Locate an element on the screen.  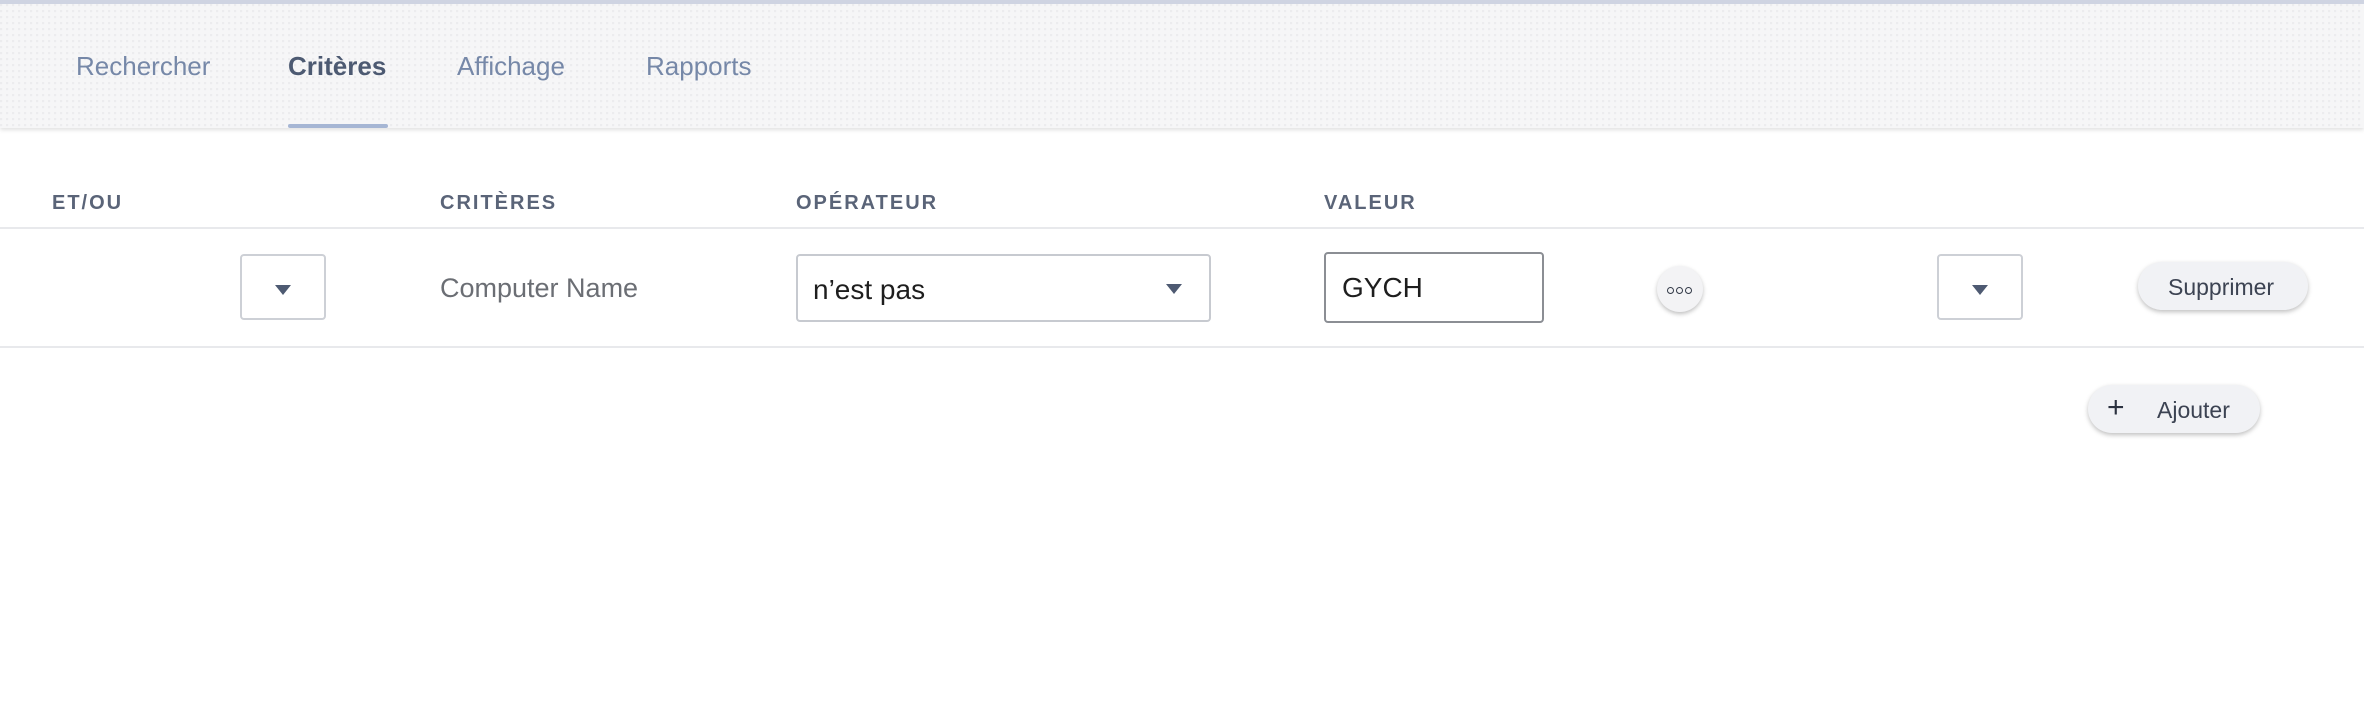
column-header-operator: OPÉRATEUR is located at coordinates (867, 203).